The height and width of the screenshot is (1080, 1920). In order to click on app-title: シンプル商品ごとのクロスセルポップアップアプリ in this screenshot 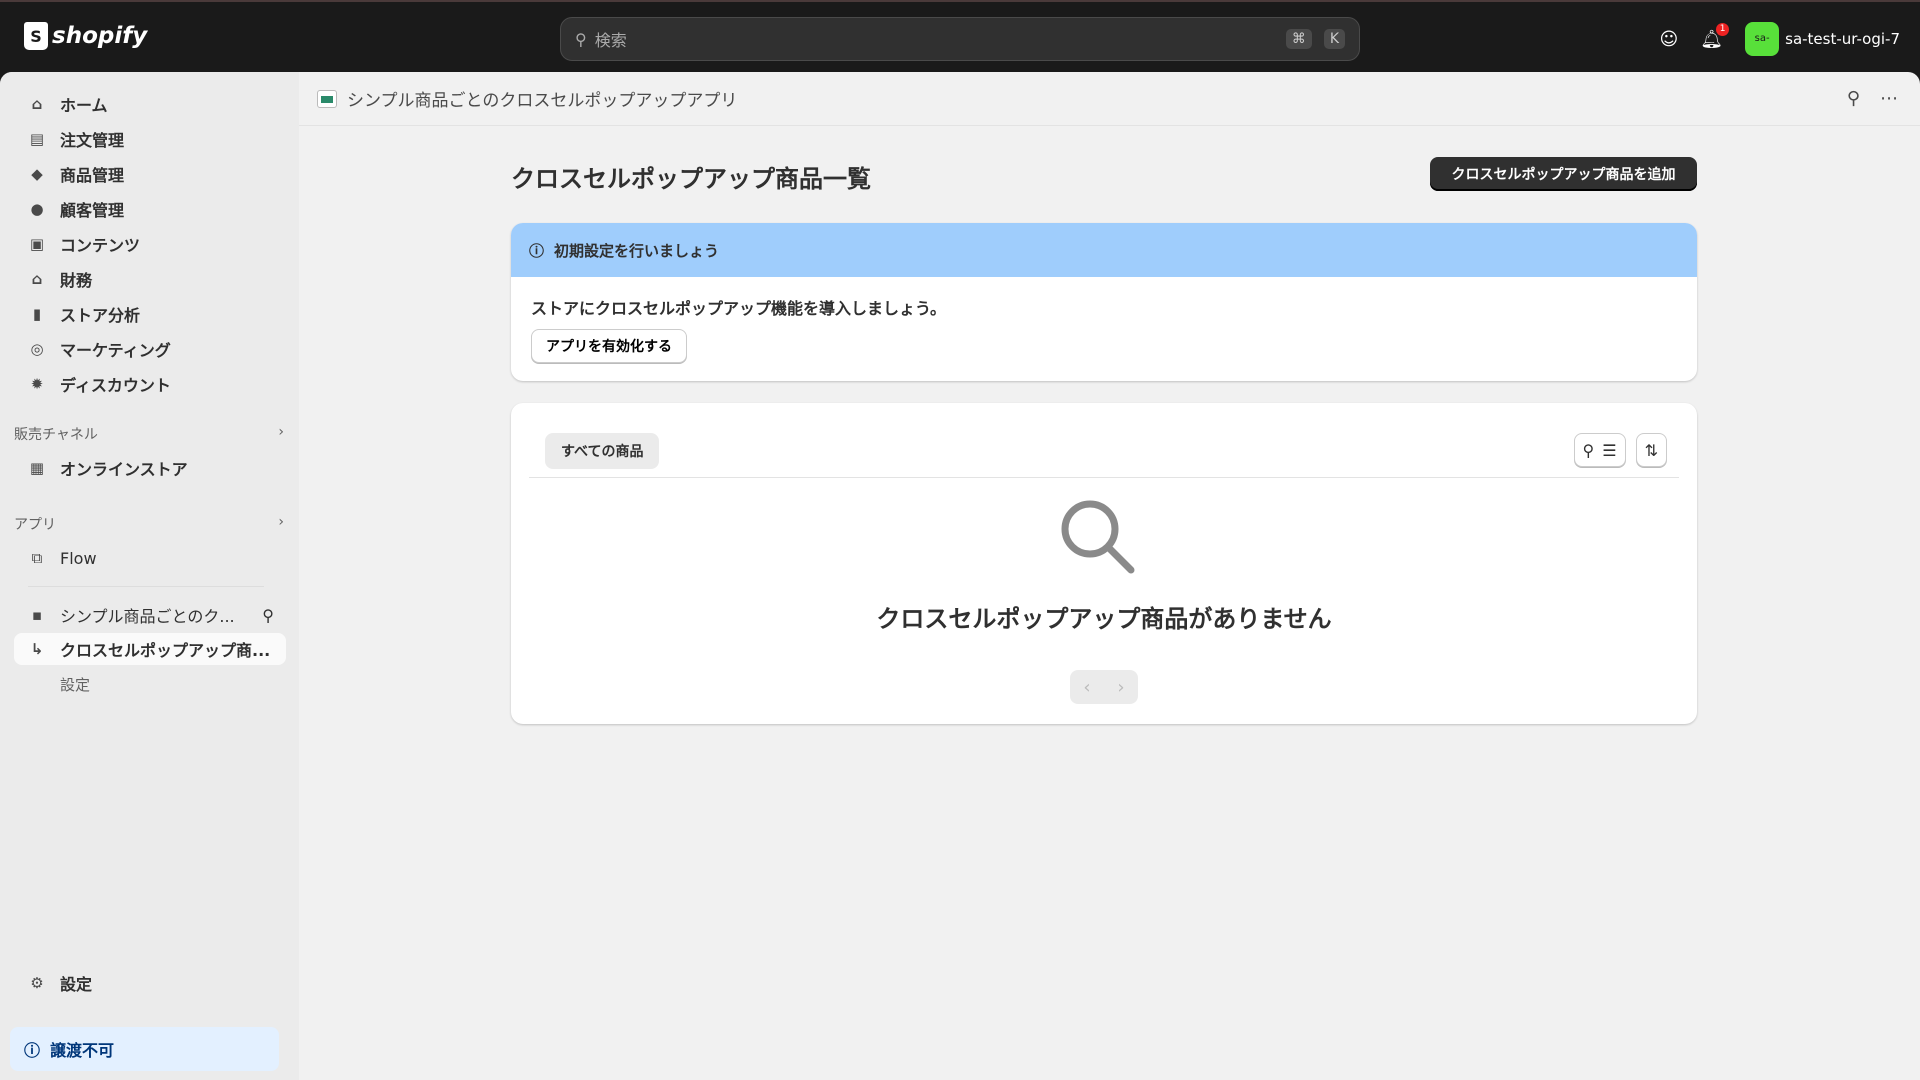, I will do `click(542, 101)`.